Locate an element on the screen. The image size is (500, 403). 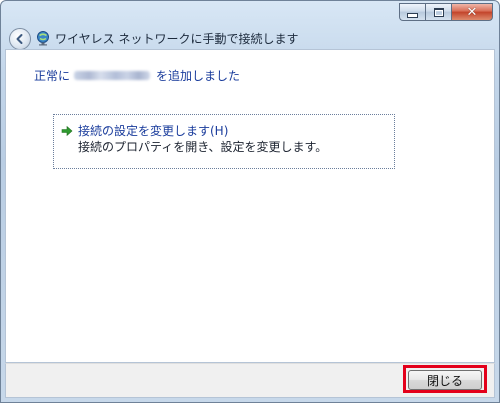
change-connection-settings-option: 接続の設定を変更します(H) 接続のプロパティを開き、設定を変更します。 is located at coordinates (224, 141).